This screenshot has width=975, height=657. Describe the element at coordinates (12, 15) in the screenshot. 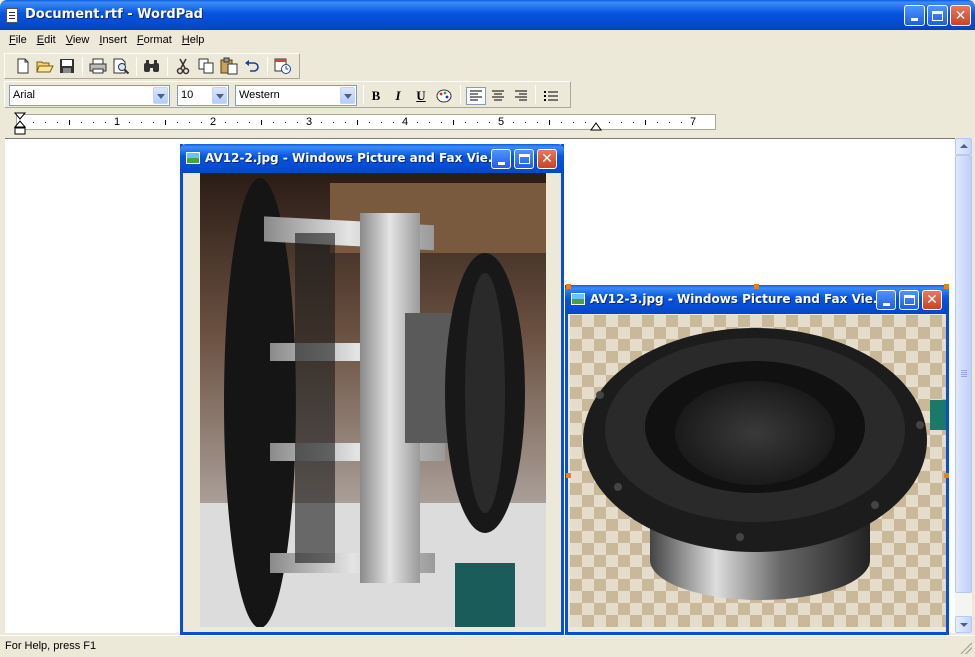

I see `wordpad-icon` at that location.